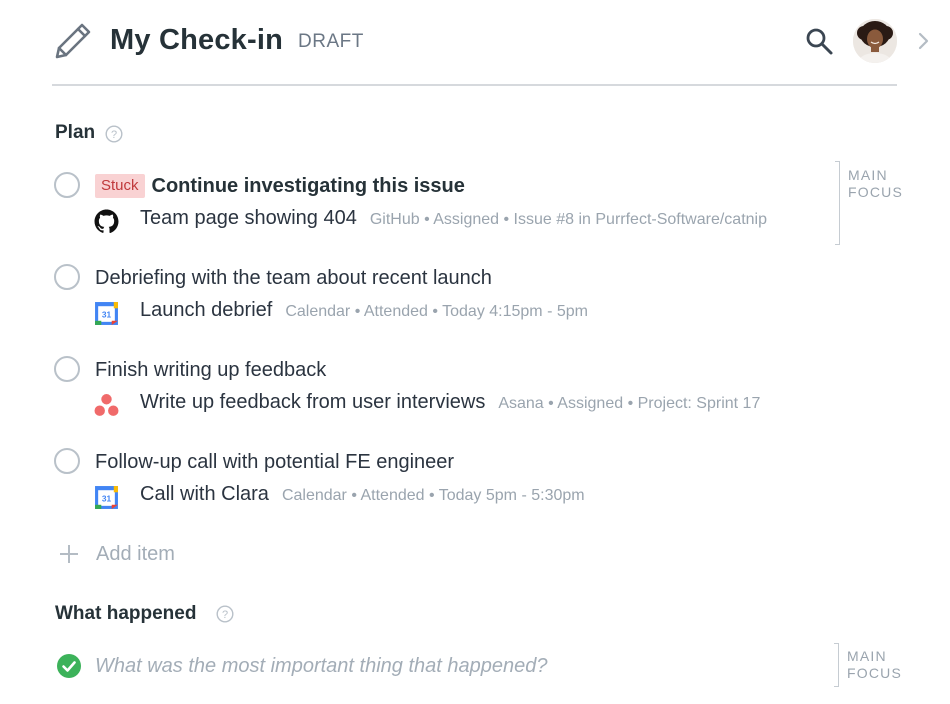 The image size is (950, 704). What do you see at coordinates (120, 186) in the screenshot?
I see `stuck-badge: Stuck` at bounding box center [120, 186].